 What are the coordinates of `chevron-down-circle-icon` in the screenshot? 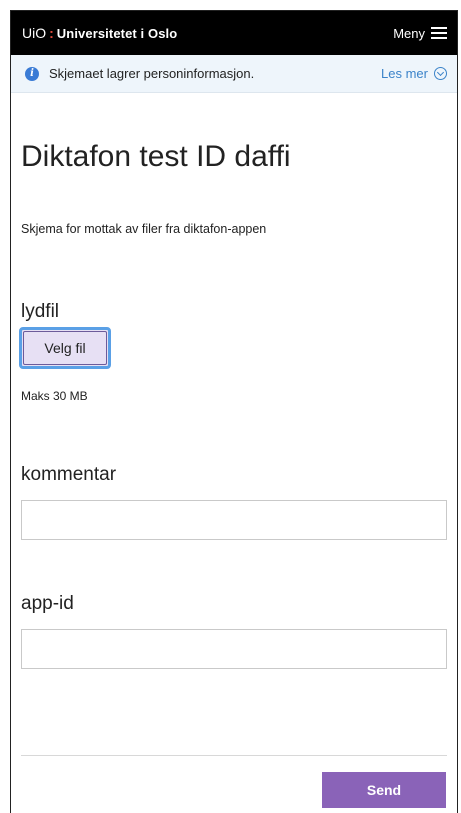 It's located at (440, 73).